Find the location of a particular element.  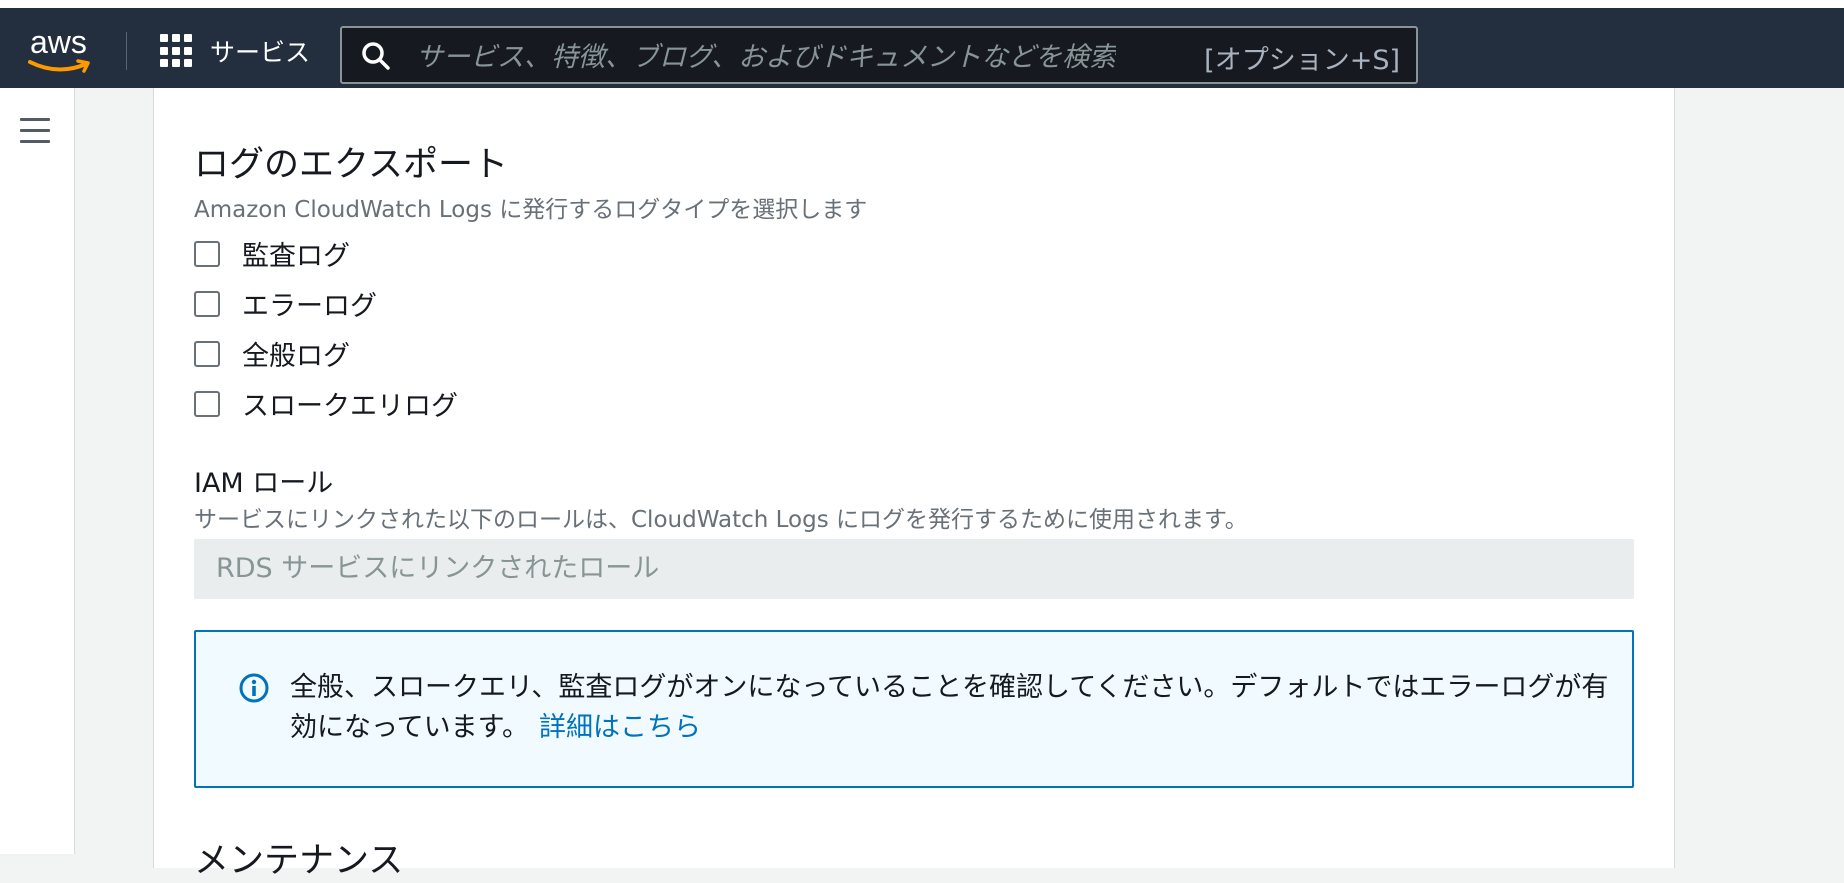

checkbox-label: 監査ログ is located at coordinates (296, 256).